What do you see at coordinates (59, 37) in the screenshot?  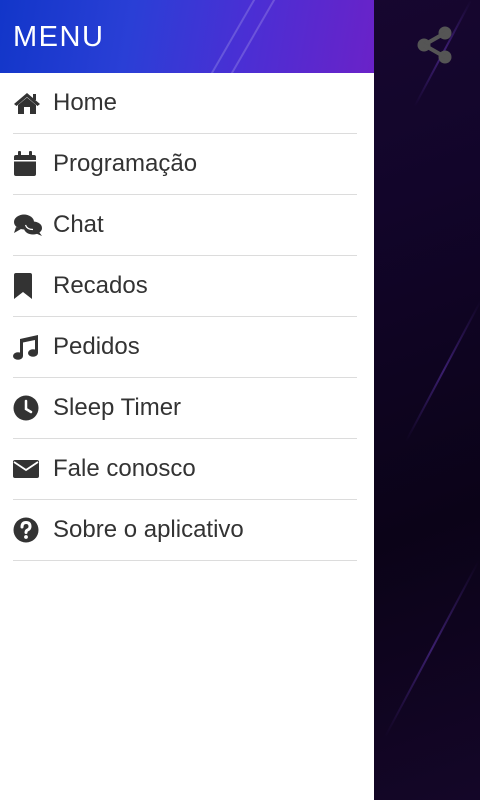 I see `drawer-title: MENU` at bounding box center [59, 37].